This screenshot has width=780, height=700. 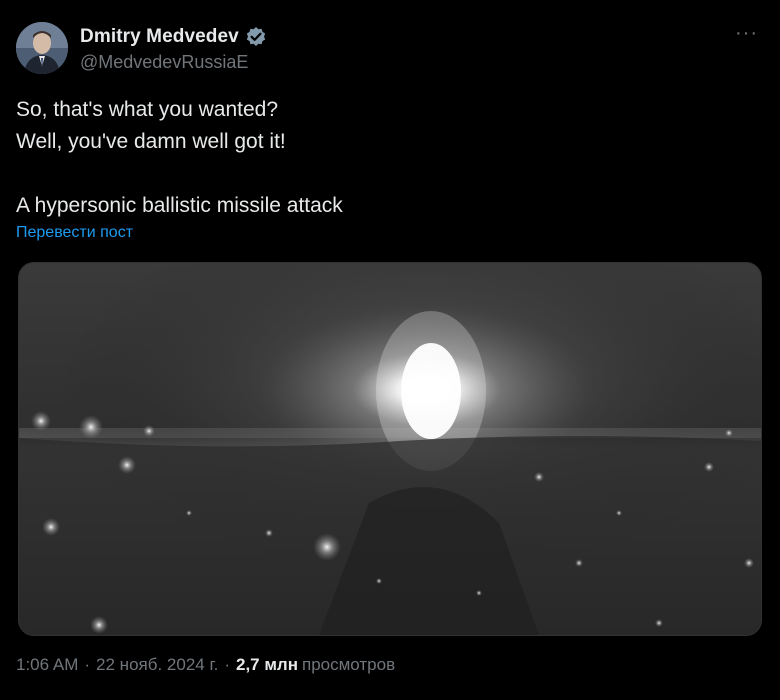 I want to click on more-options-icon: ···, so click(x=746, y=33).